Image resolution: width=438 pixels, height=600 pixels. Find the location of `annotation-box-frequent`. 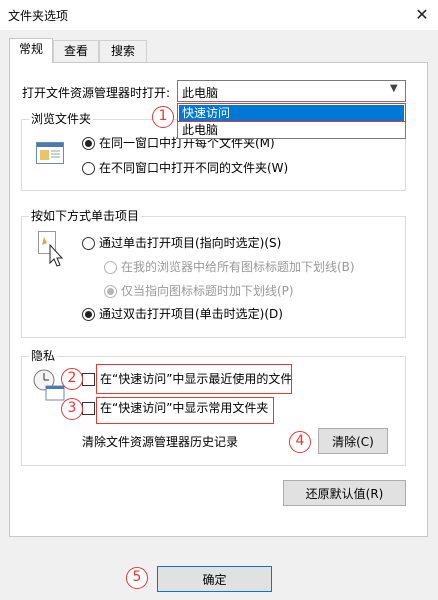

annotation-box-frequent is located at coordinates (185, 410).